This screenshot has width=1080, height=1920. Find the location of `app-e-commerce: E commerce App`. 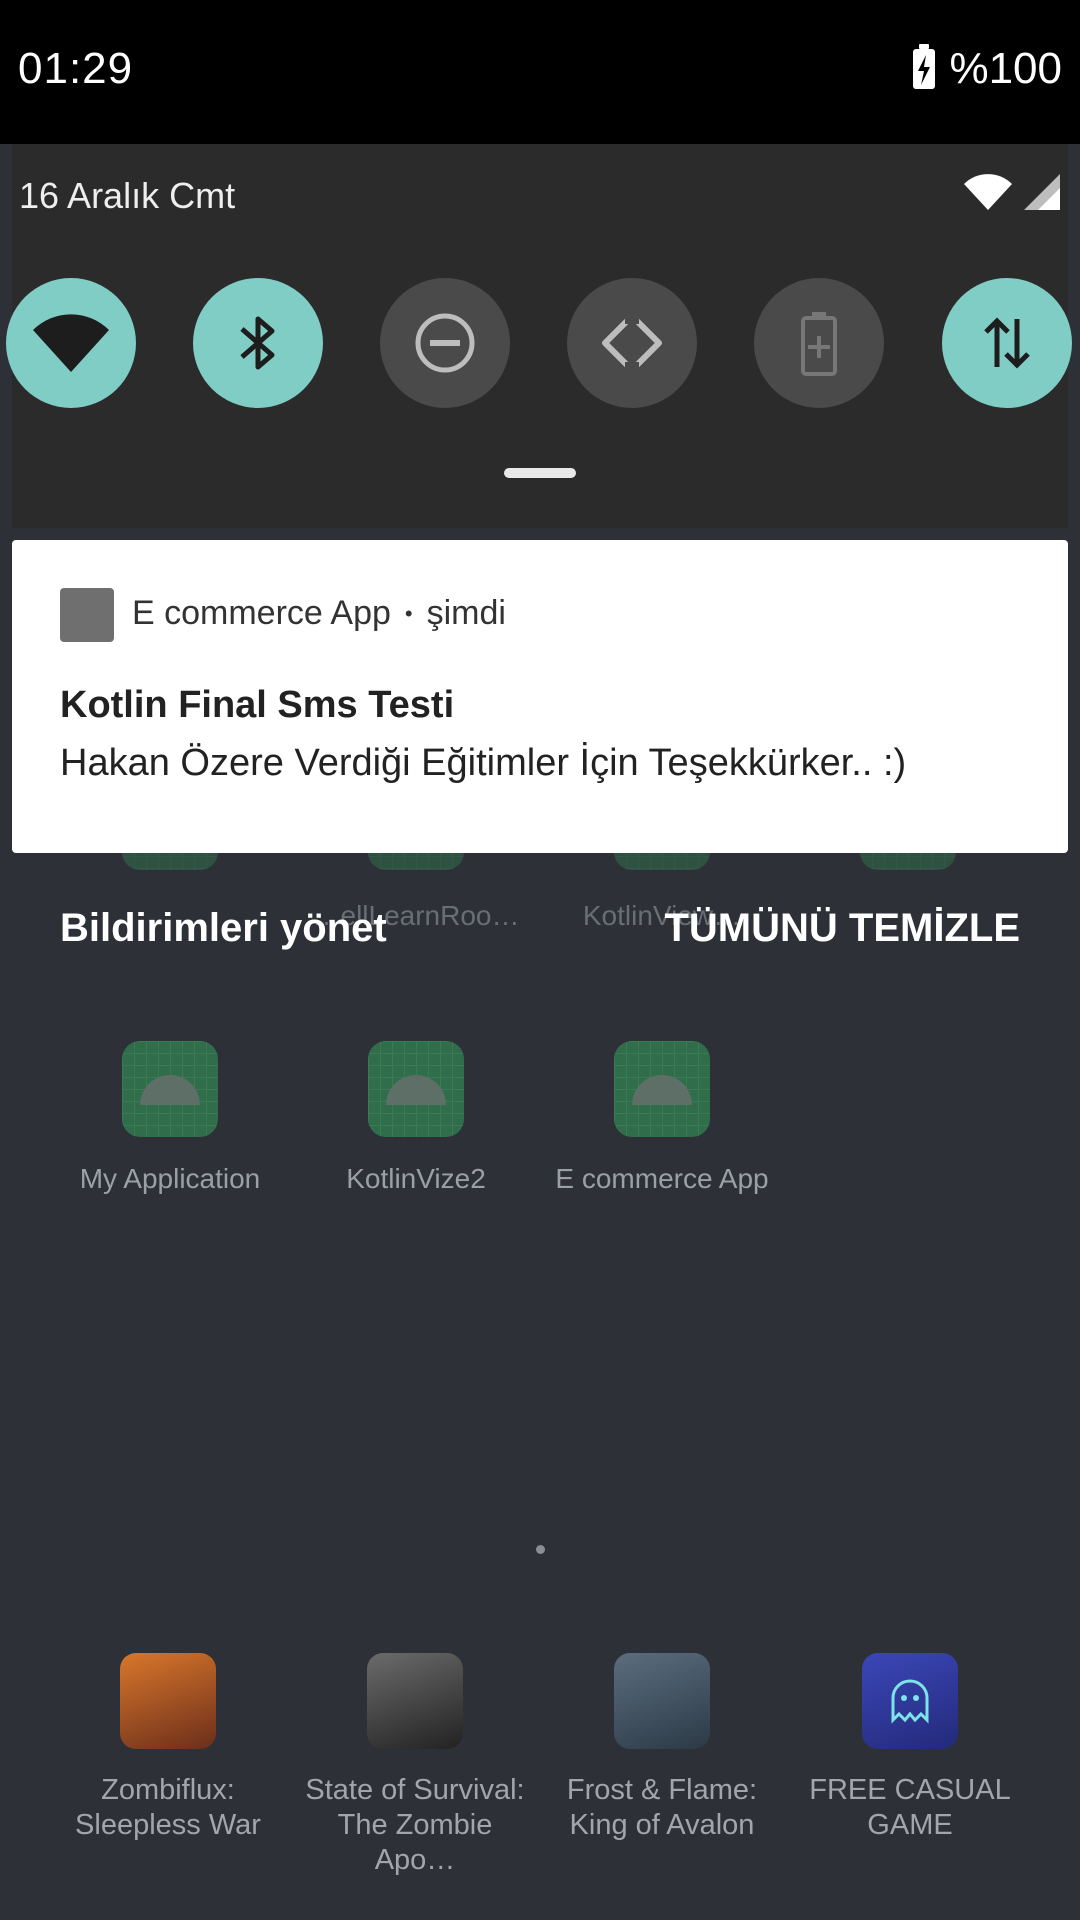

app-e-commerce: E commerce App is located at coordinates (662, 1118).